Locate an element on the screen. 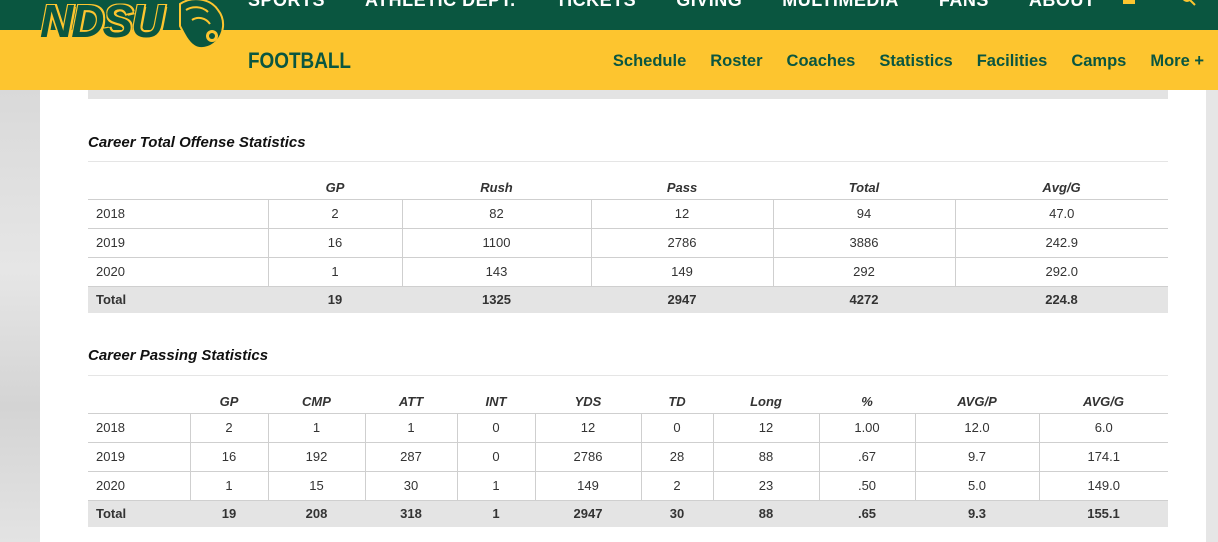  passing-header-long: Long is located at coordinates (766, 395).